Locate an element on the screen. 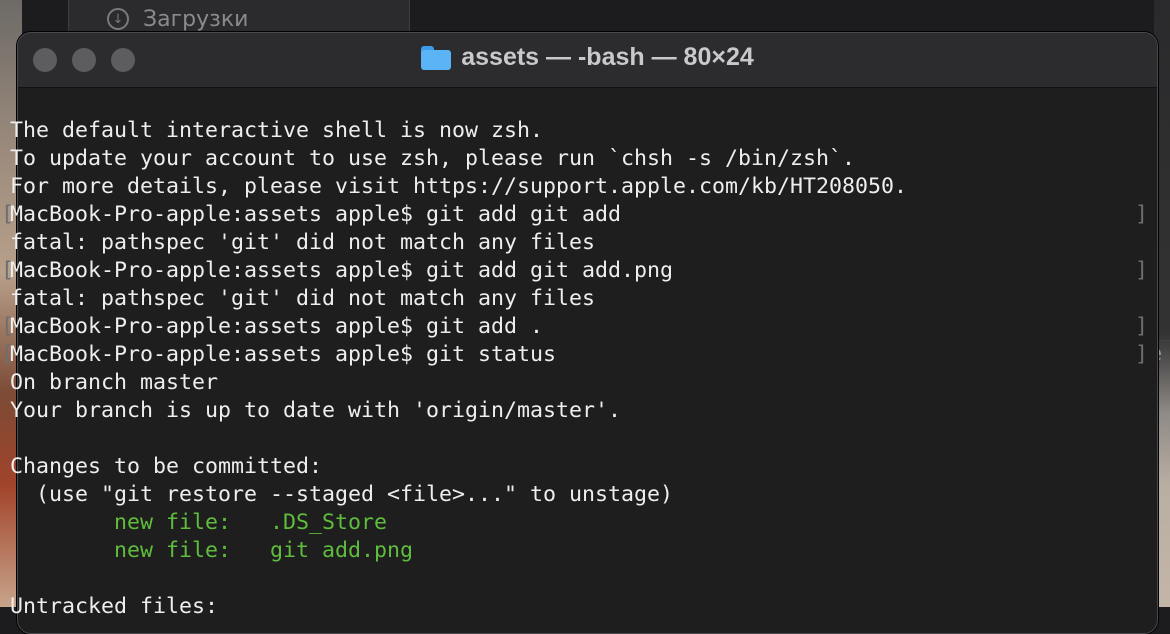 The width and height of the screenshot is (1170, 634). staged-file-line: new file: .DS_Store is located at coordinates (199, 522).